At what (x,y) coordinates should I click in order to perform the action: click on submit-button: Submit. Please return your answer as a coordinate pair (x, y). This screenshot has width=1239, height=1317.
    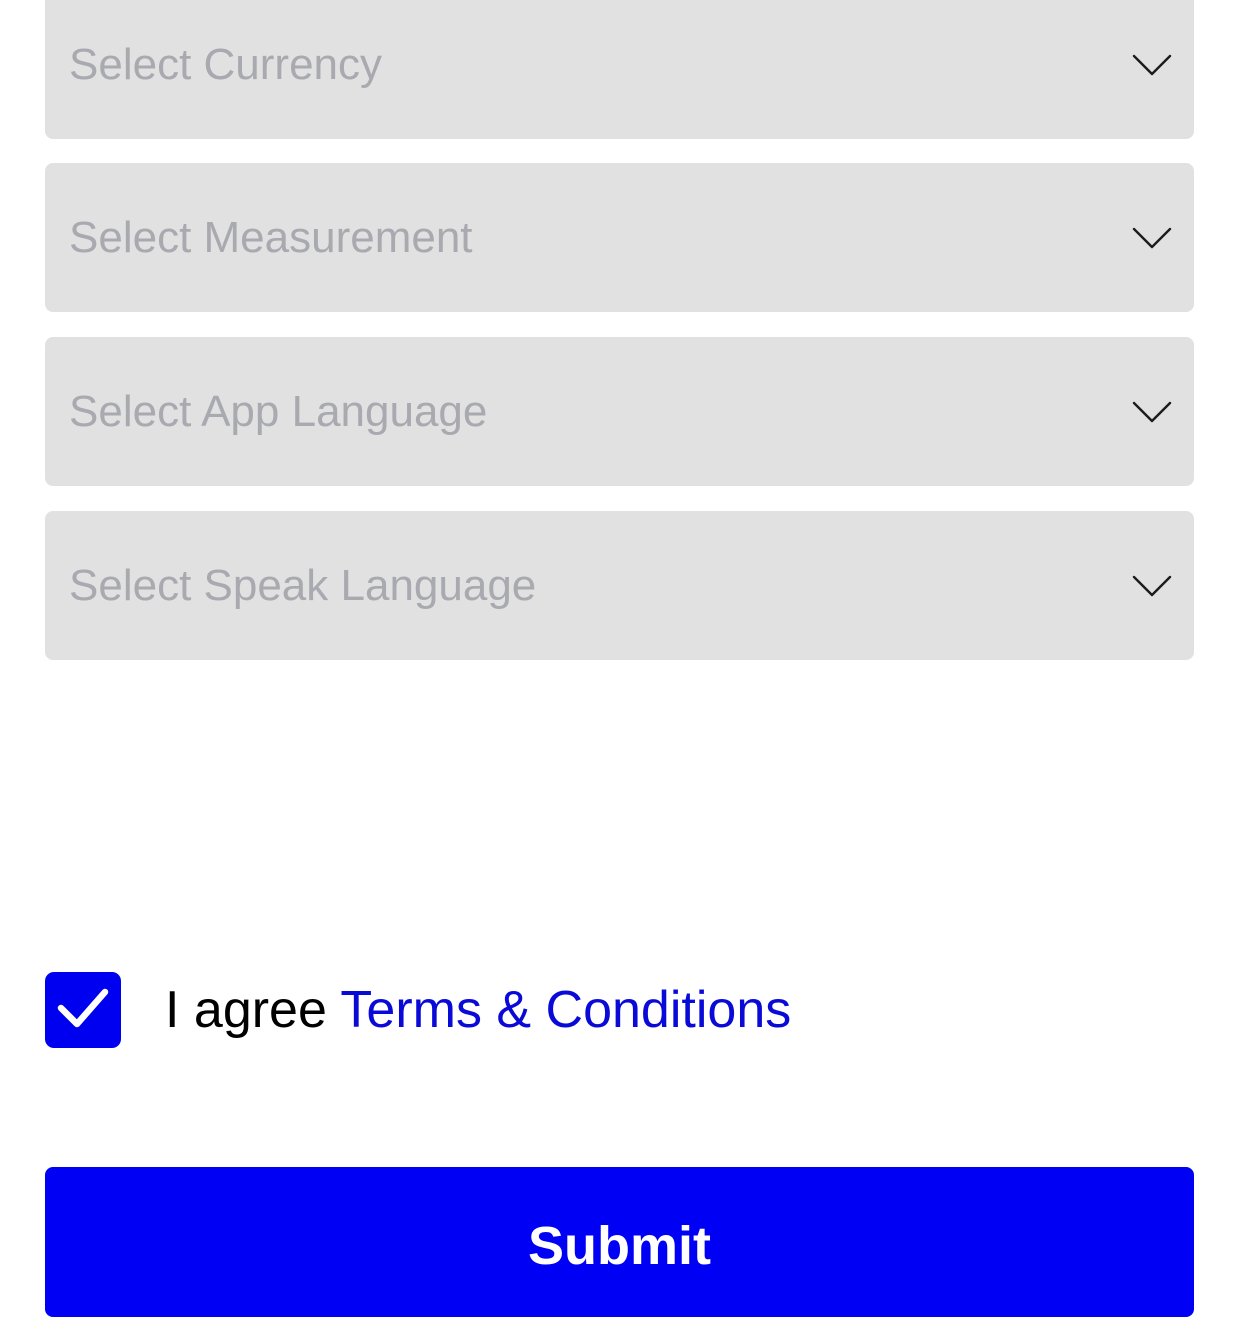
    Looking at the image, I should click on (619, 1242).